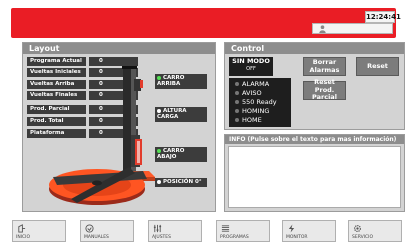  I want to click on list-icon, so click(225, 228).